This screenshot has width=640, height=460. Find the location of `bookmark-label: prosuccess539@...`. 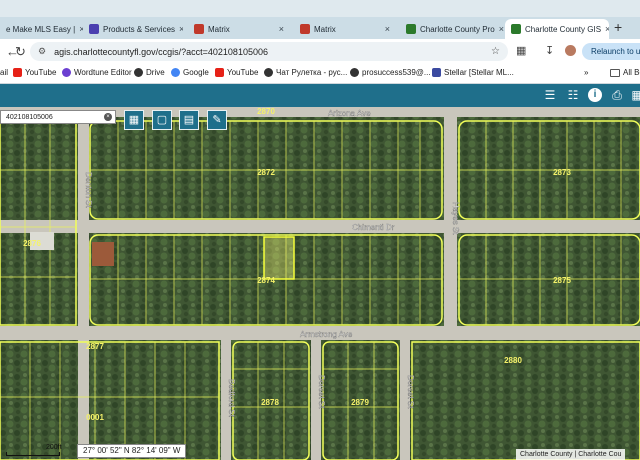

bookmark-label: prosuccess539@... is located at coordinates (396, 72).